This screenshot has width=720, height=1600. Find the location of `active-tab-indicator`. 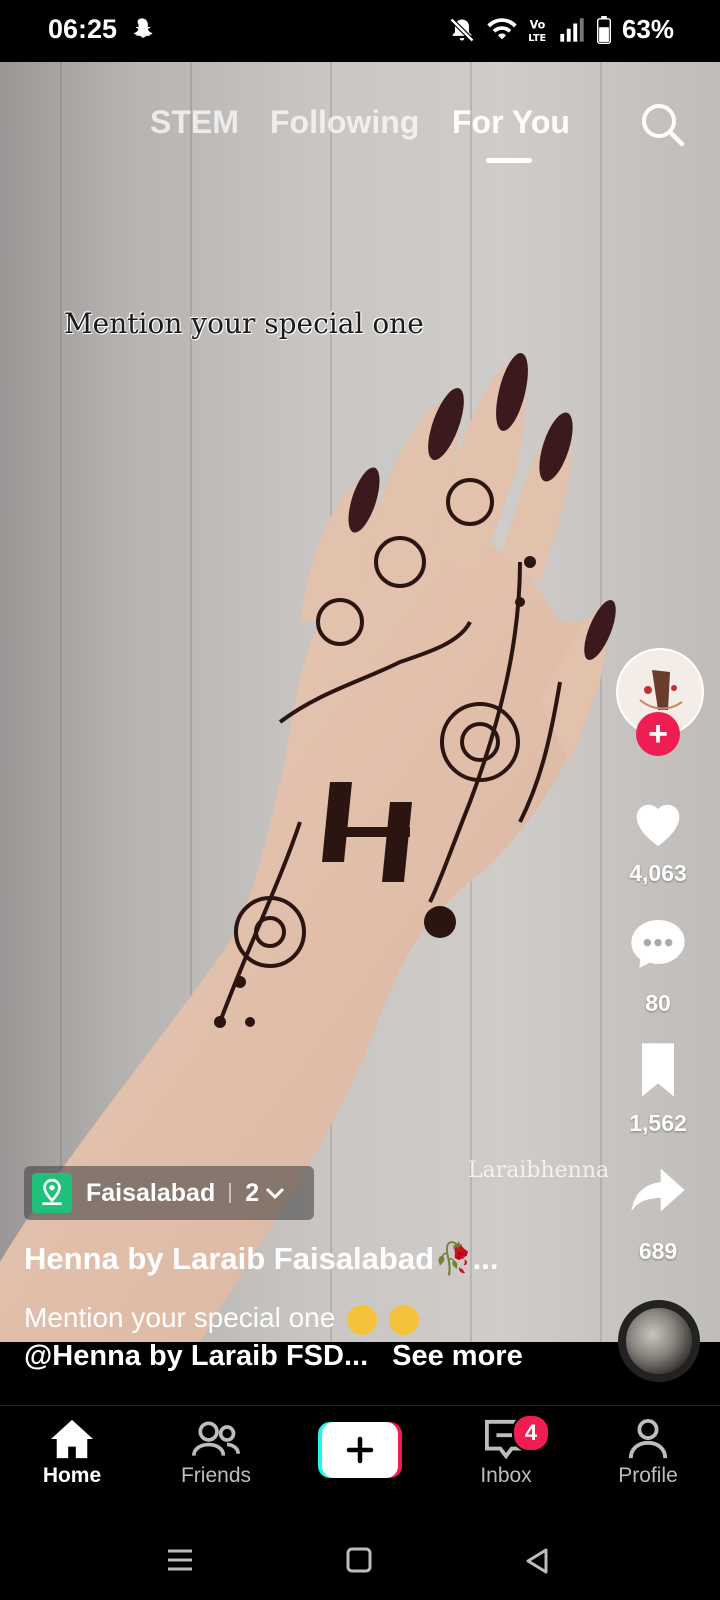

active-tab-indicator is located at coordinates (509, 160).